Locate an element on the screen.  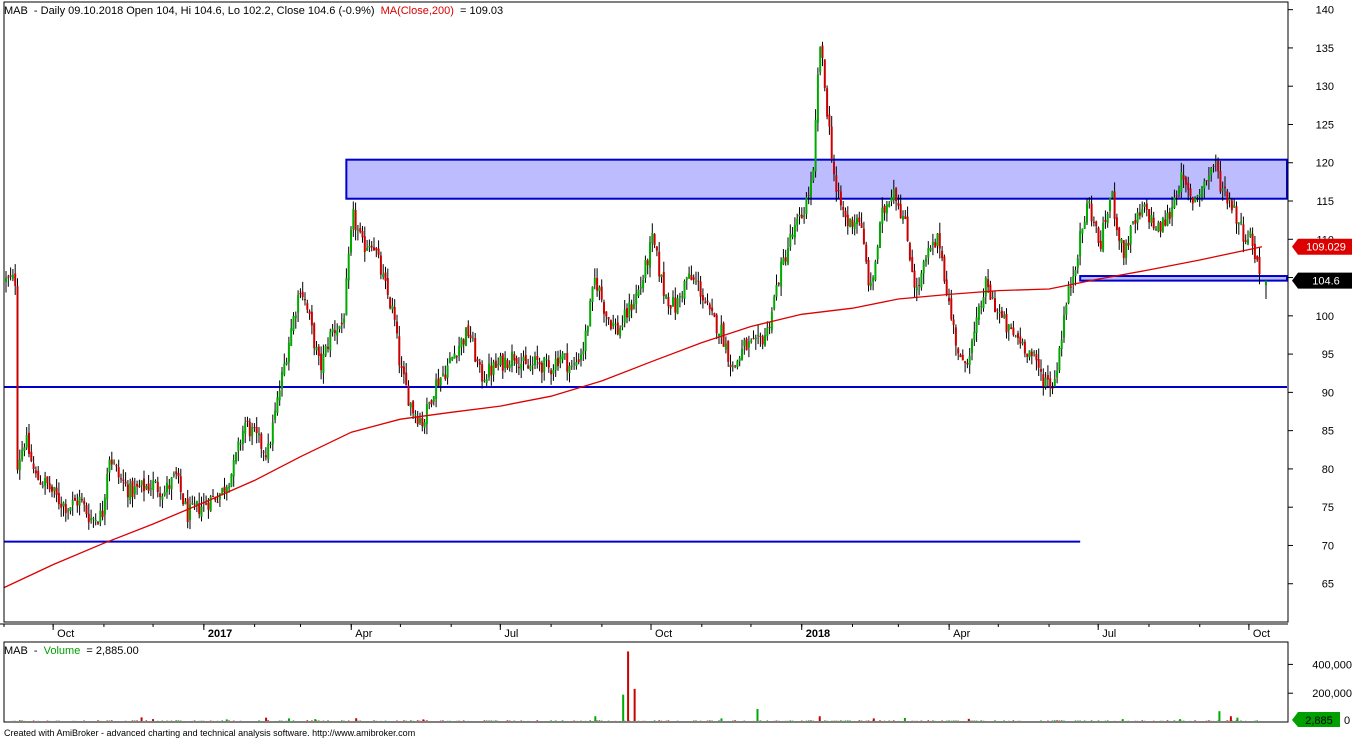
price-tick-label: 85 is located at coordinates (1328, 432).